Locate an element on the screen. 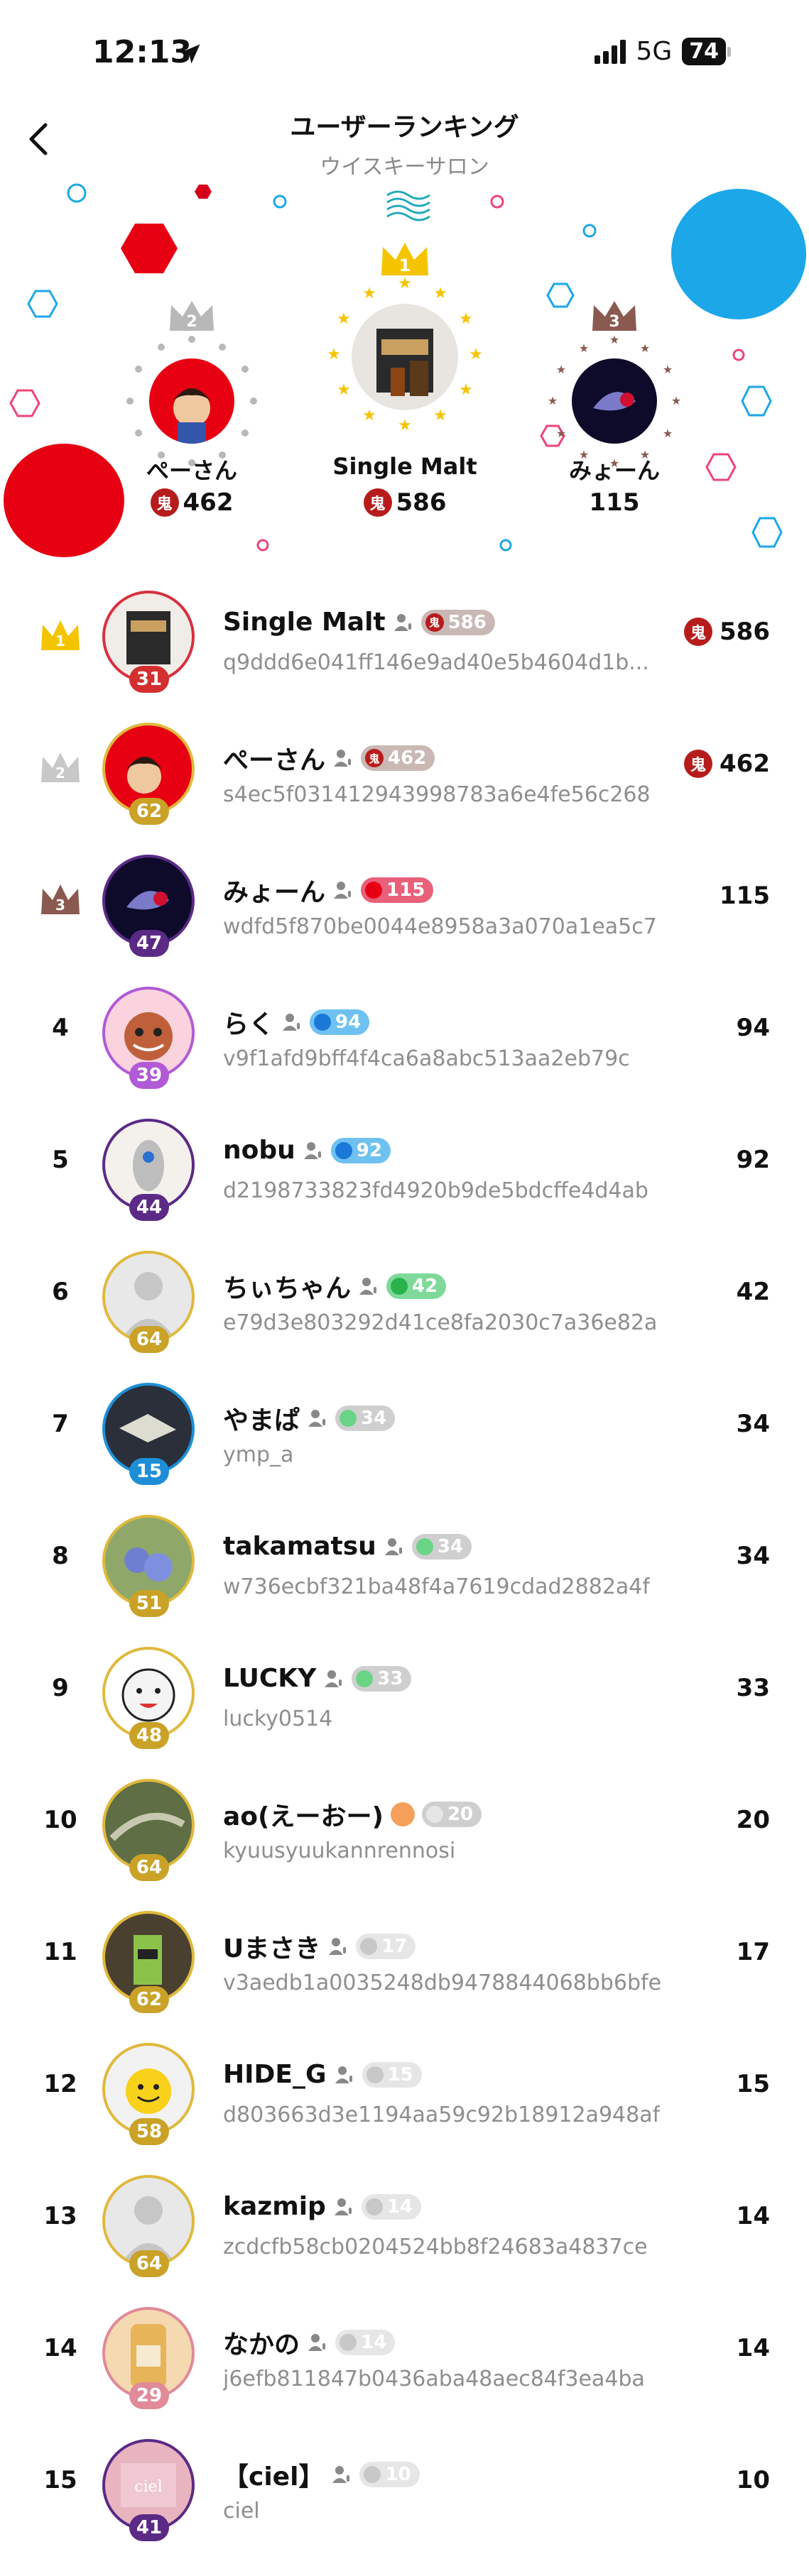 This screenshot has height=2576, width=809. points-value: 10 is located at coordinates (398, 2474).